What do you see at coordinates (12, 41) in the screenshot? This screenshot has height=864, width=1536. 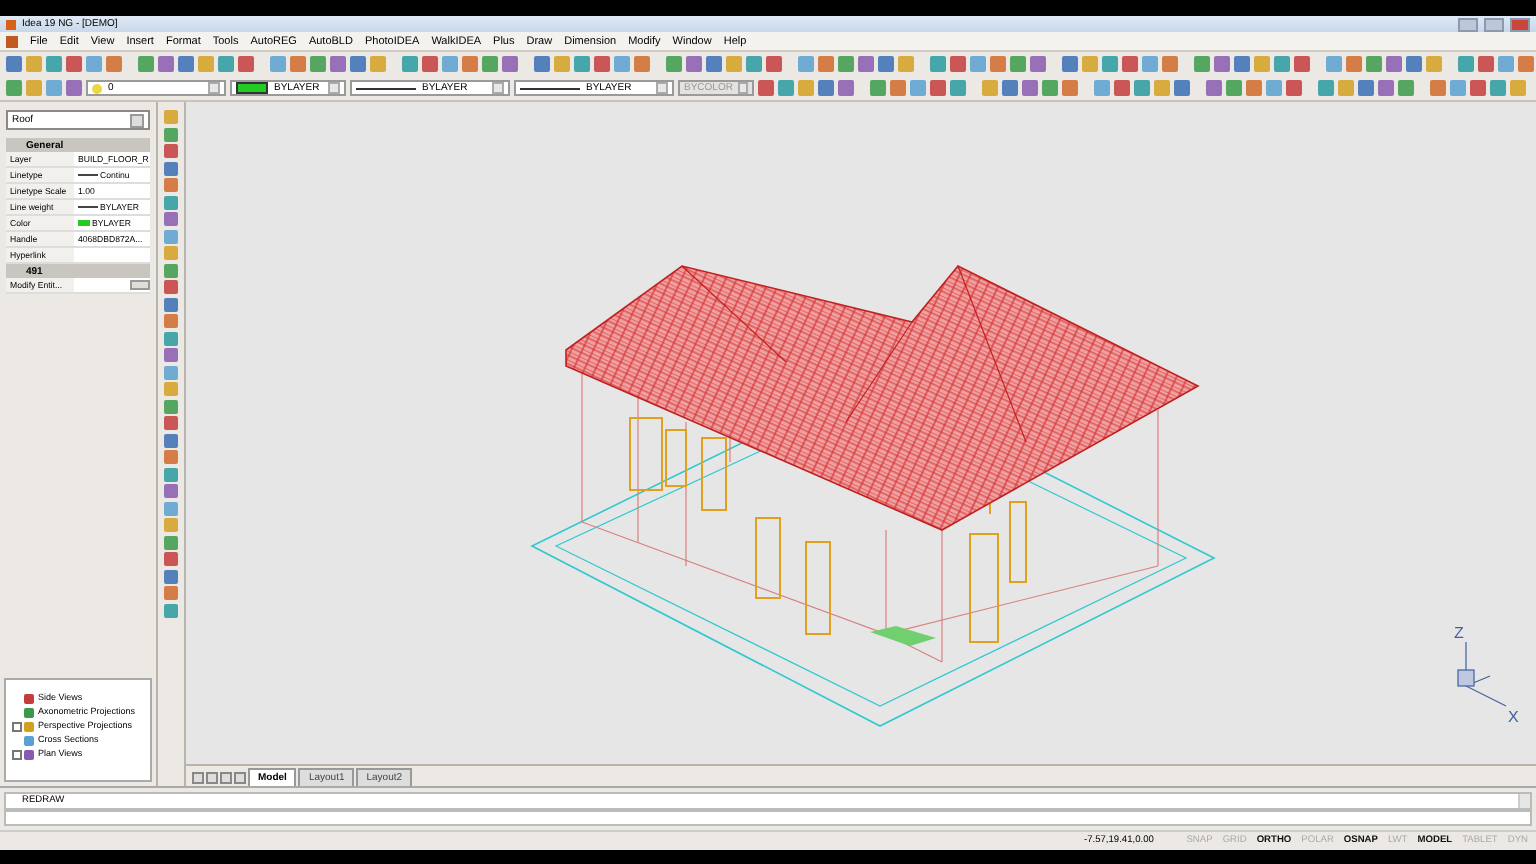 I see `document-icon` at bounding box center [12, 41].